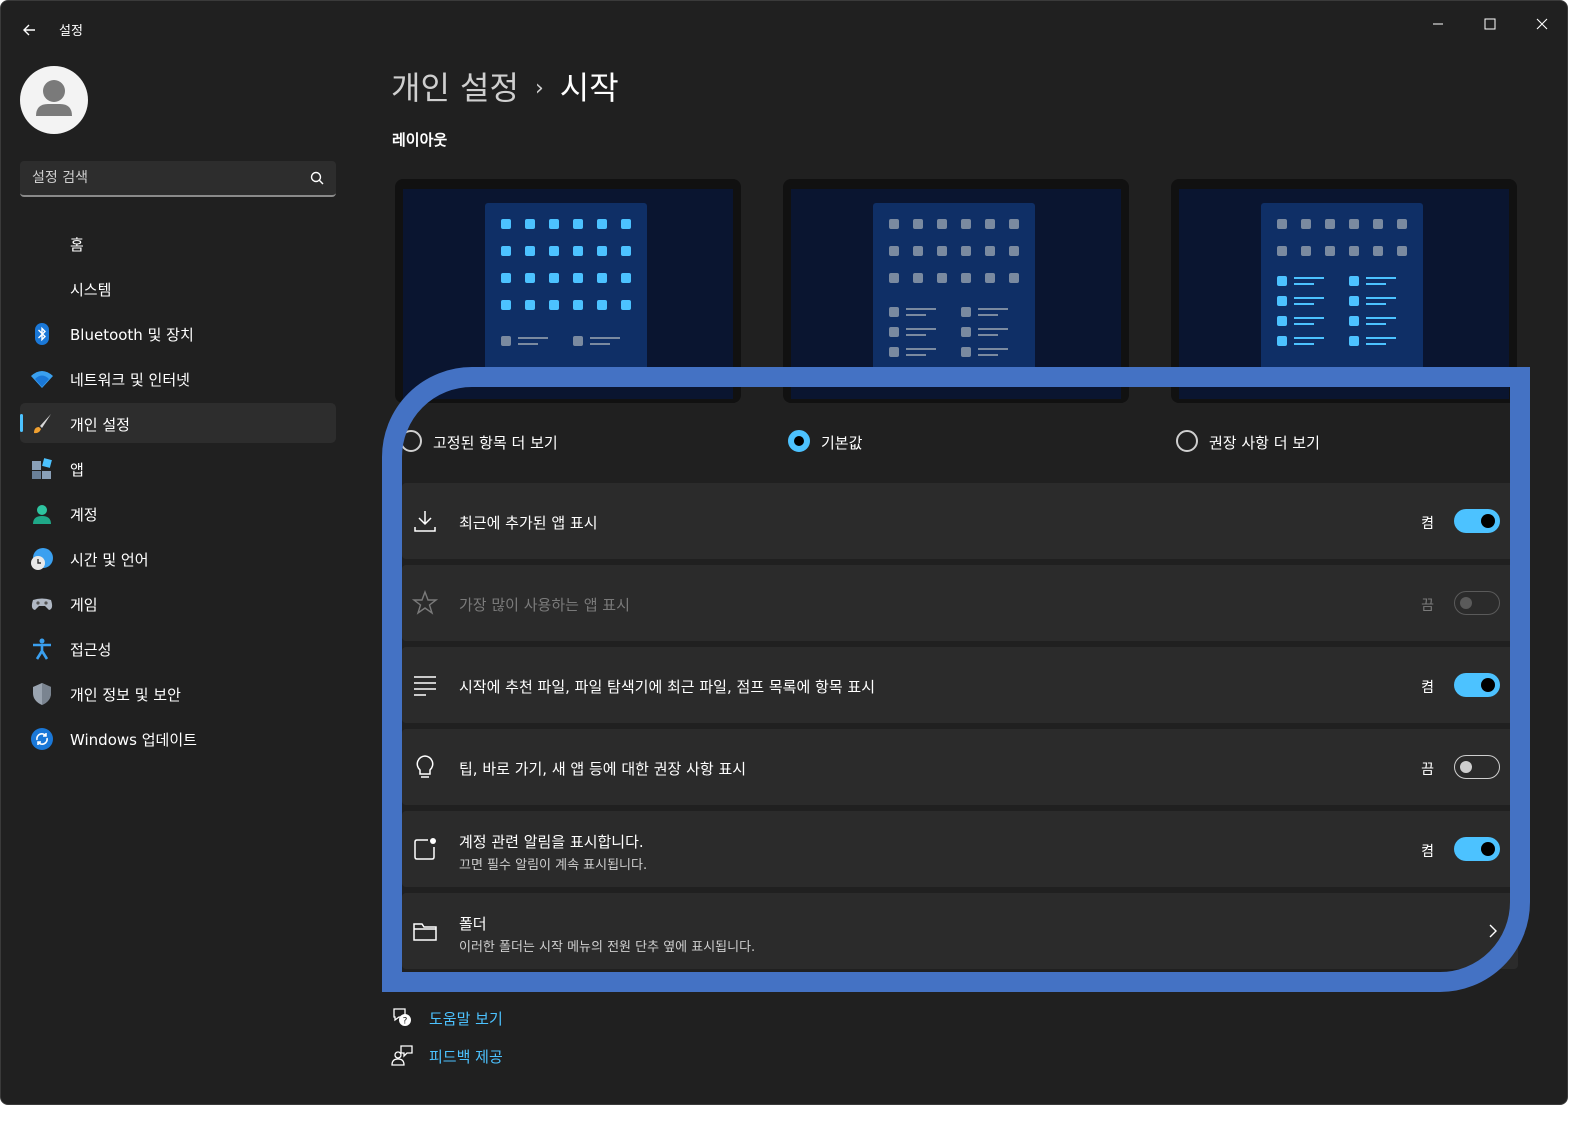  I want to click on sidebar-item-label: 접근성, so click(91, 650).